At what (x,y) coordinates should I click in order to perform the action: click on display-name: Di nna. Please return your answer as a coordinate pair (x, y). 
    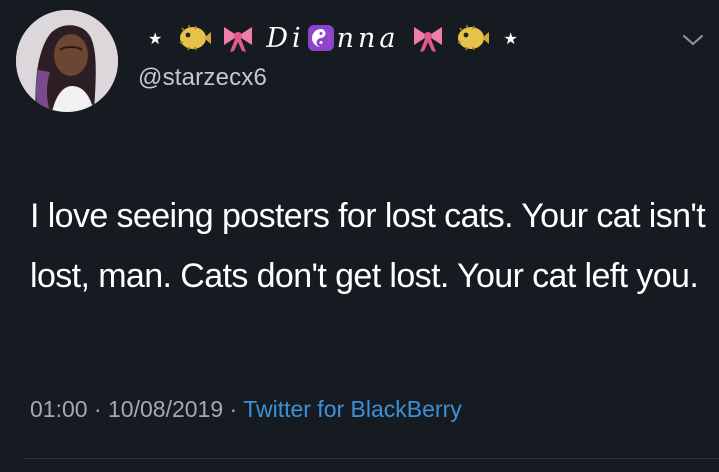
    Looking at the image, I should click on (332, 38).